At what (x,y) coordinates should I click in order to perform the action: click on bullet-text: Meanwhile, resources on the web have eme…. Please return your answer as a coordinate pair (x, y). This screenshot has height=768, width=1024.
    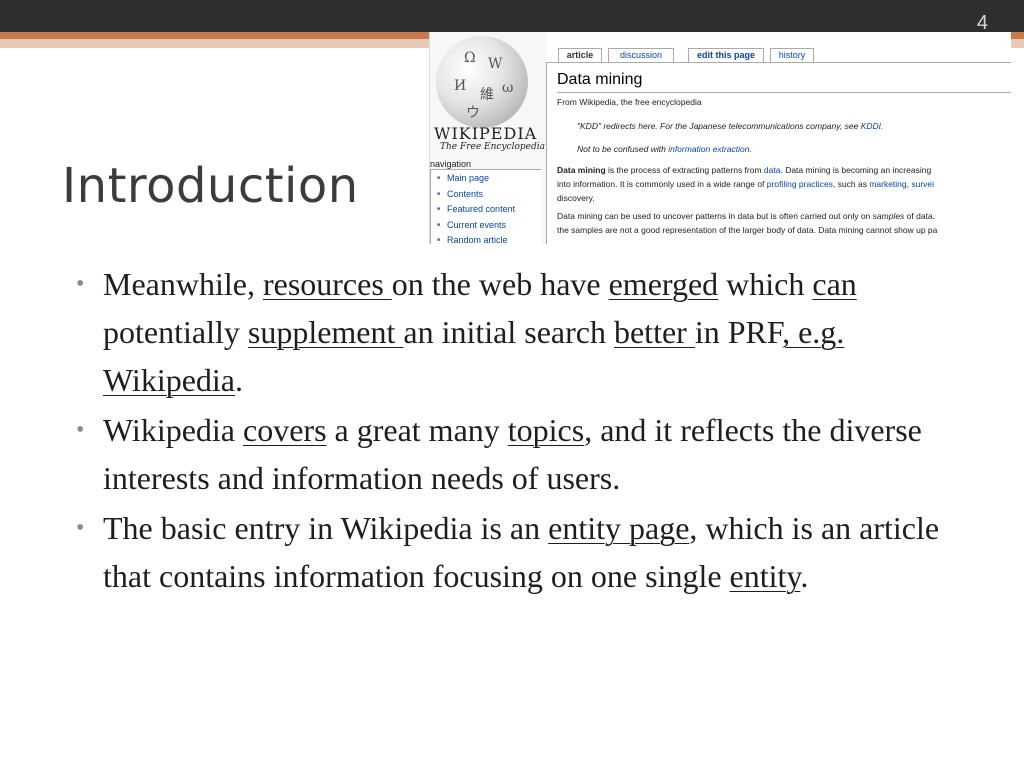
    Looking at the image, I should click on (480, 332).